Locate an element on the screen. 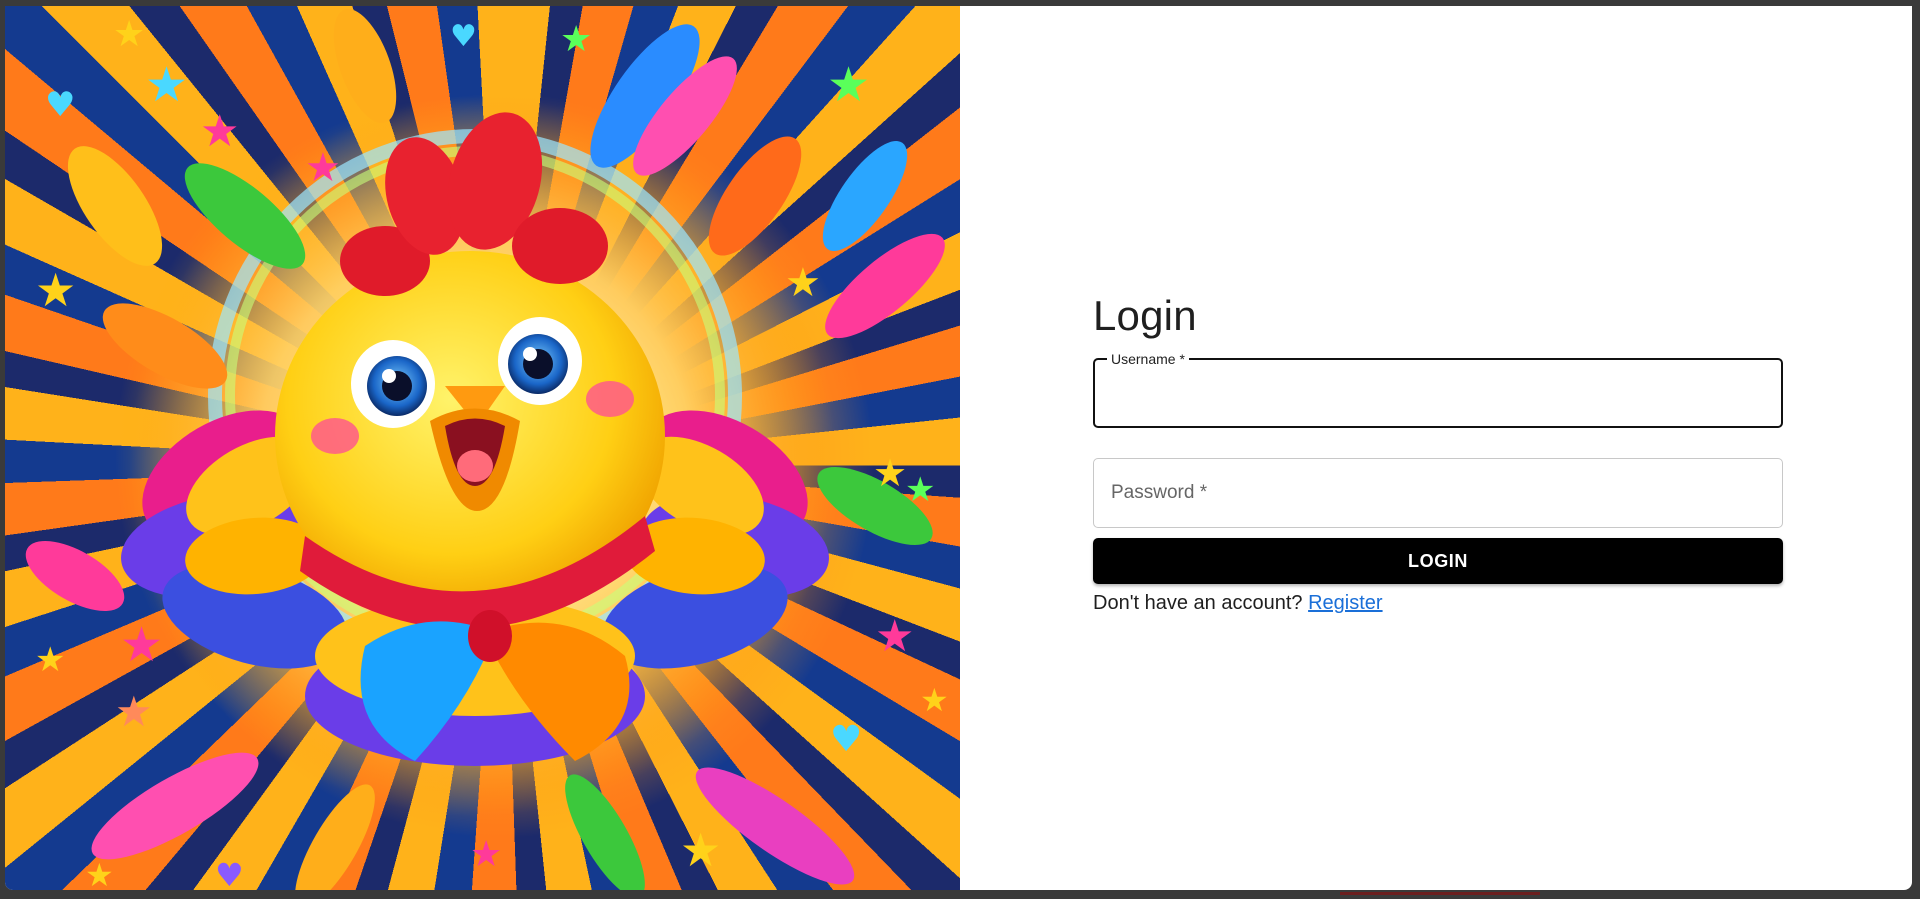  username-input is located at coordinates (1438, 393).